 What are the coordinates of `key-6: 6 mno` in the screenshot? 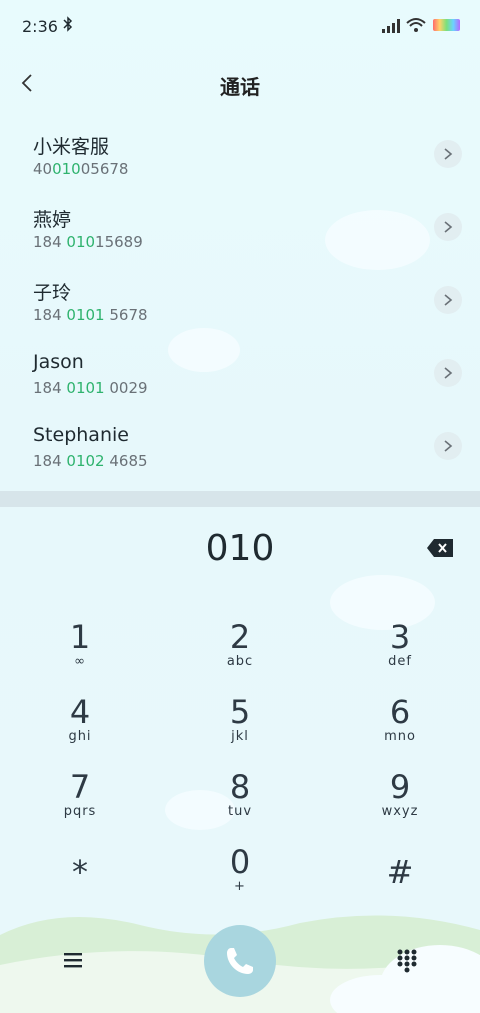 It's located at (400, 730).